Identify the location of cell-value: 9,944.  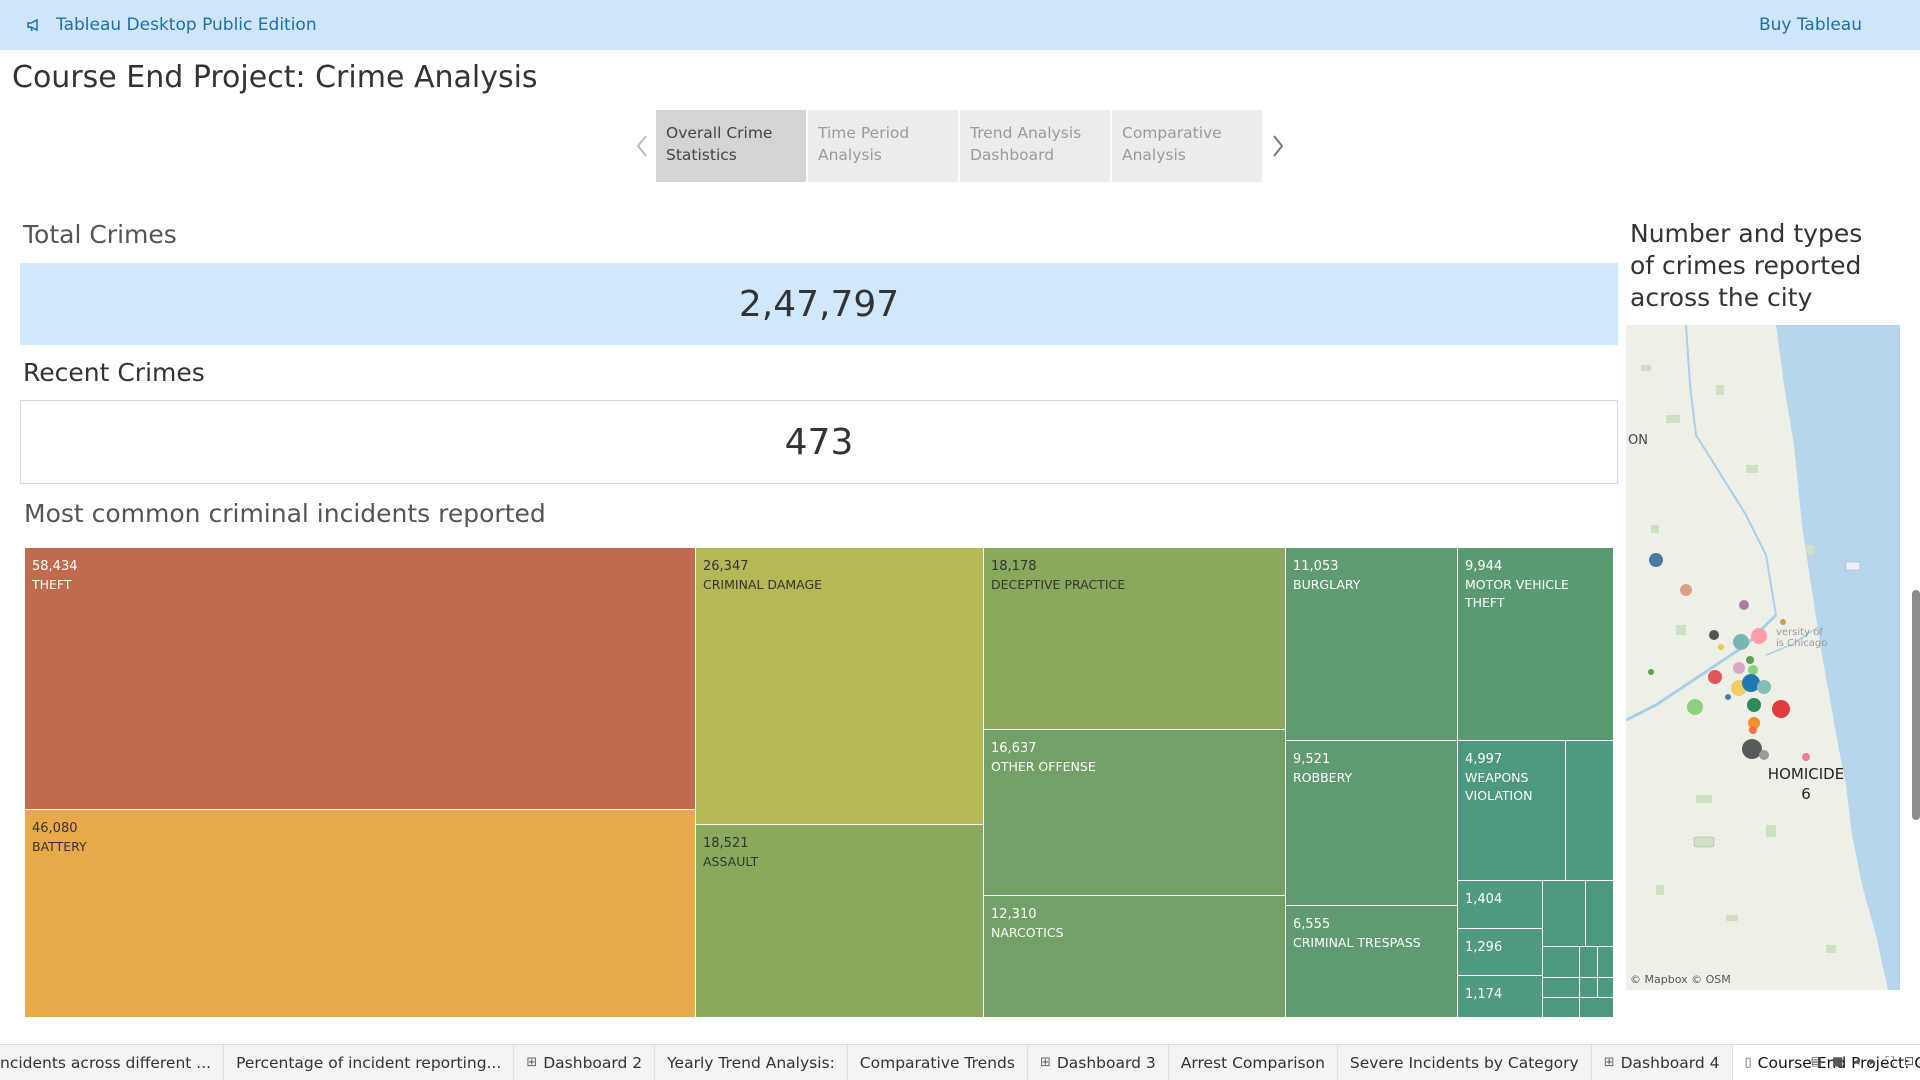
(1484, 566).